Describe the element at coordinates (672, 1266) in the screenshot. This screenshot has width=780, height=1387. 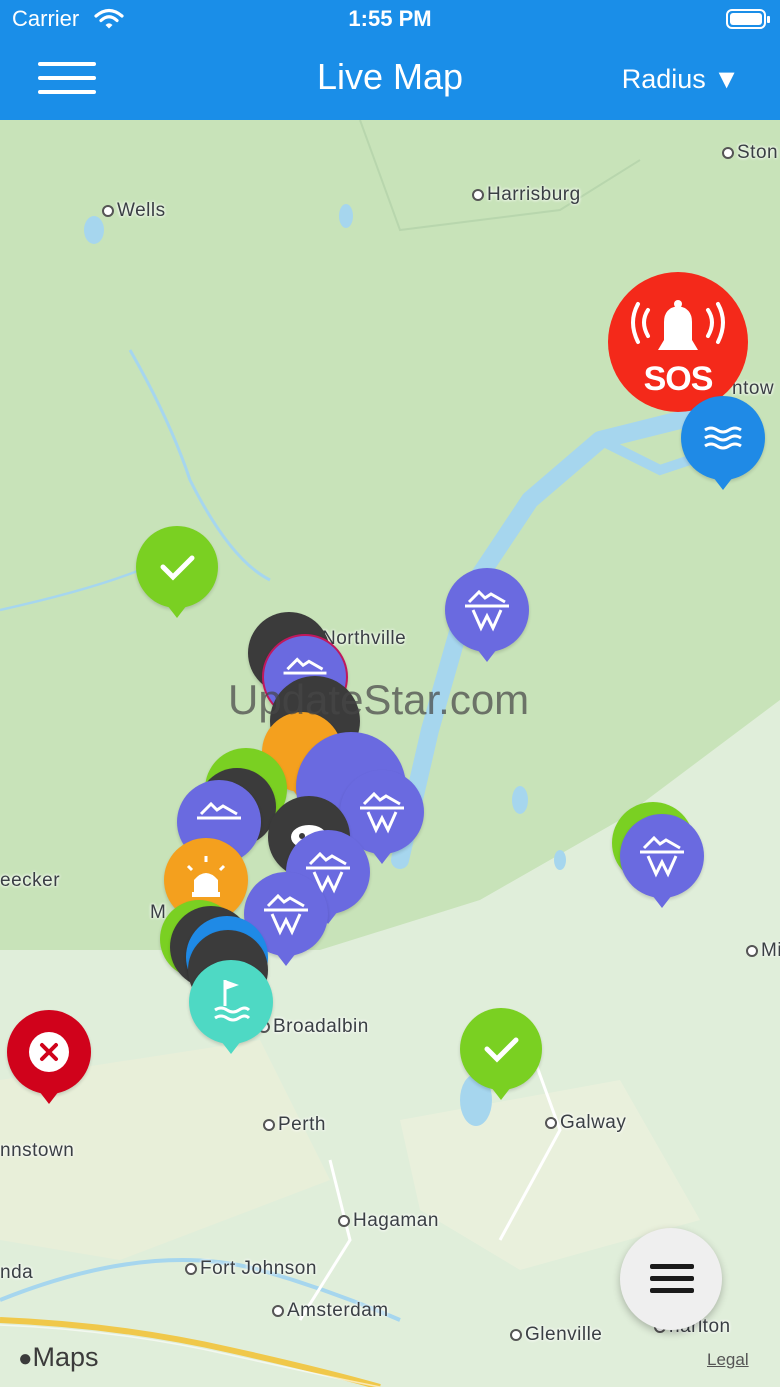
I see `menu-icon` at that location.